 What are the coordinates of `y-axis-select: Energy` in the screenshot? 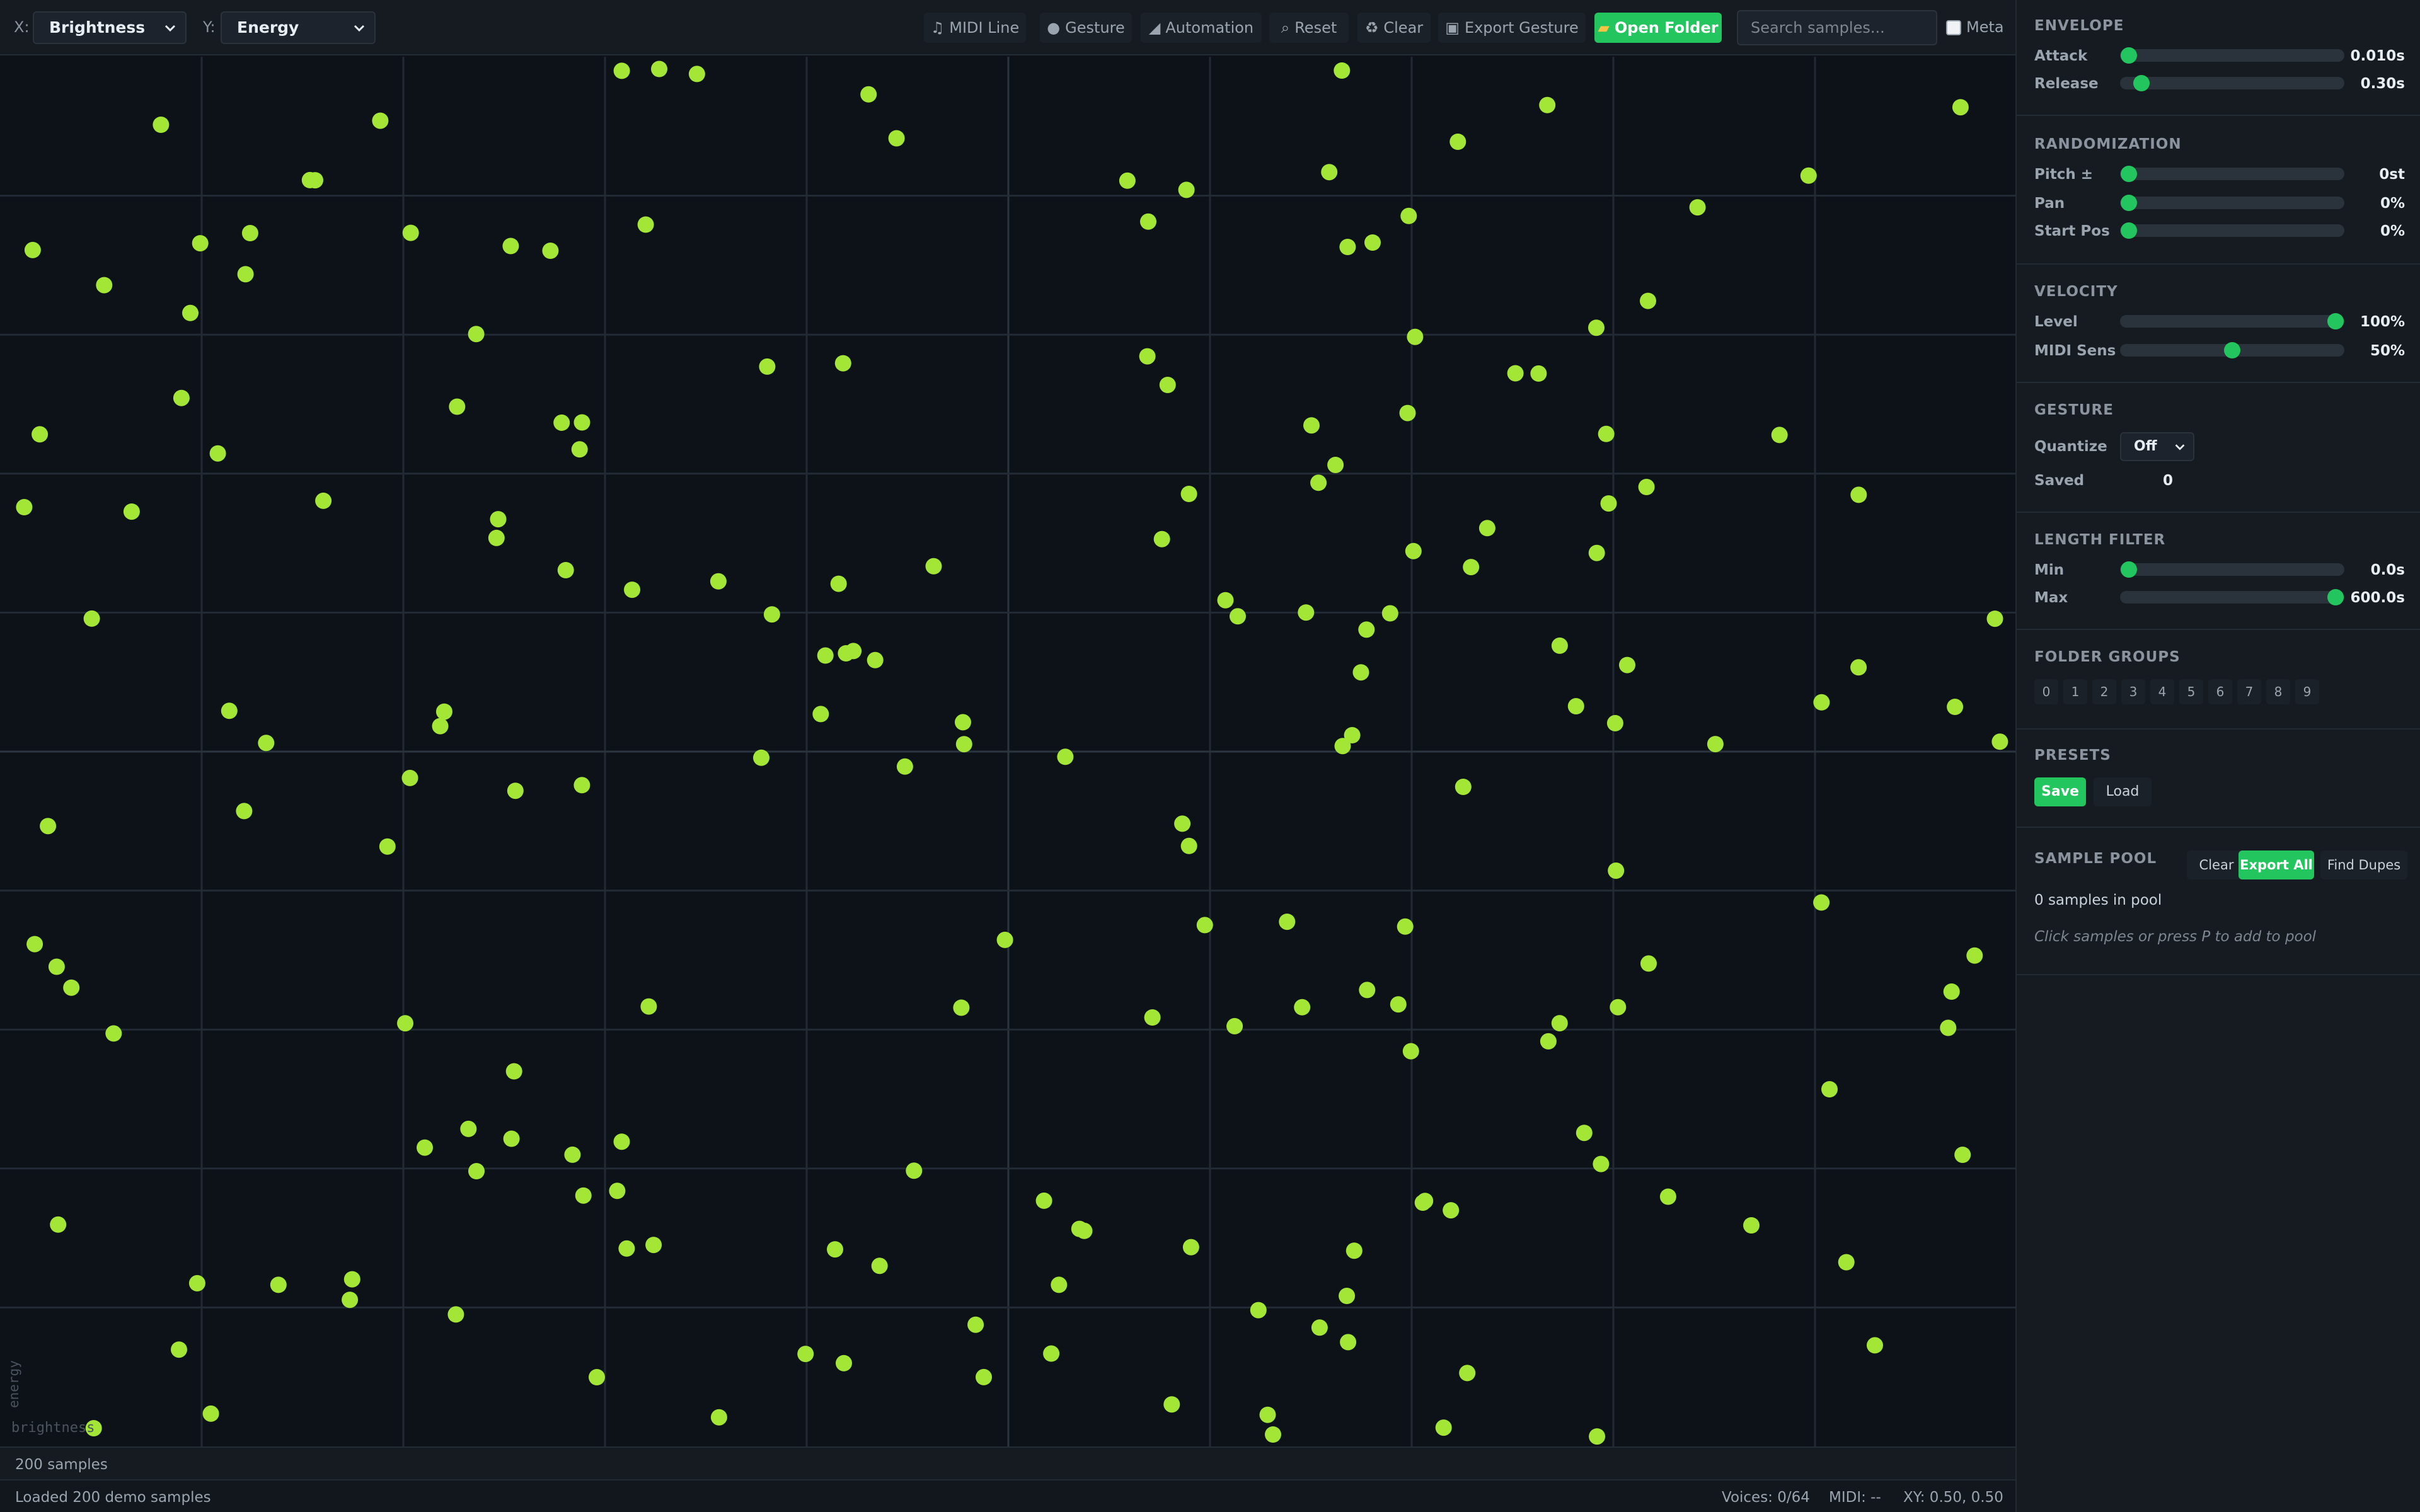 It's located at (299, 27).